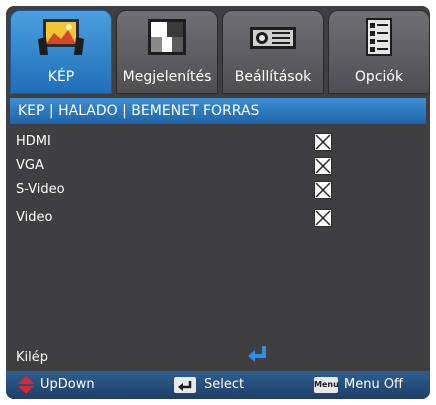 The width and height of the screenshot is (436, 405). I want to click on option-s-video: S-Video, so click(40, 190).